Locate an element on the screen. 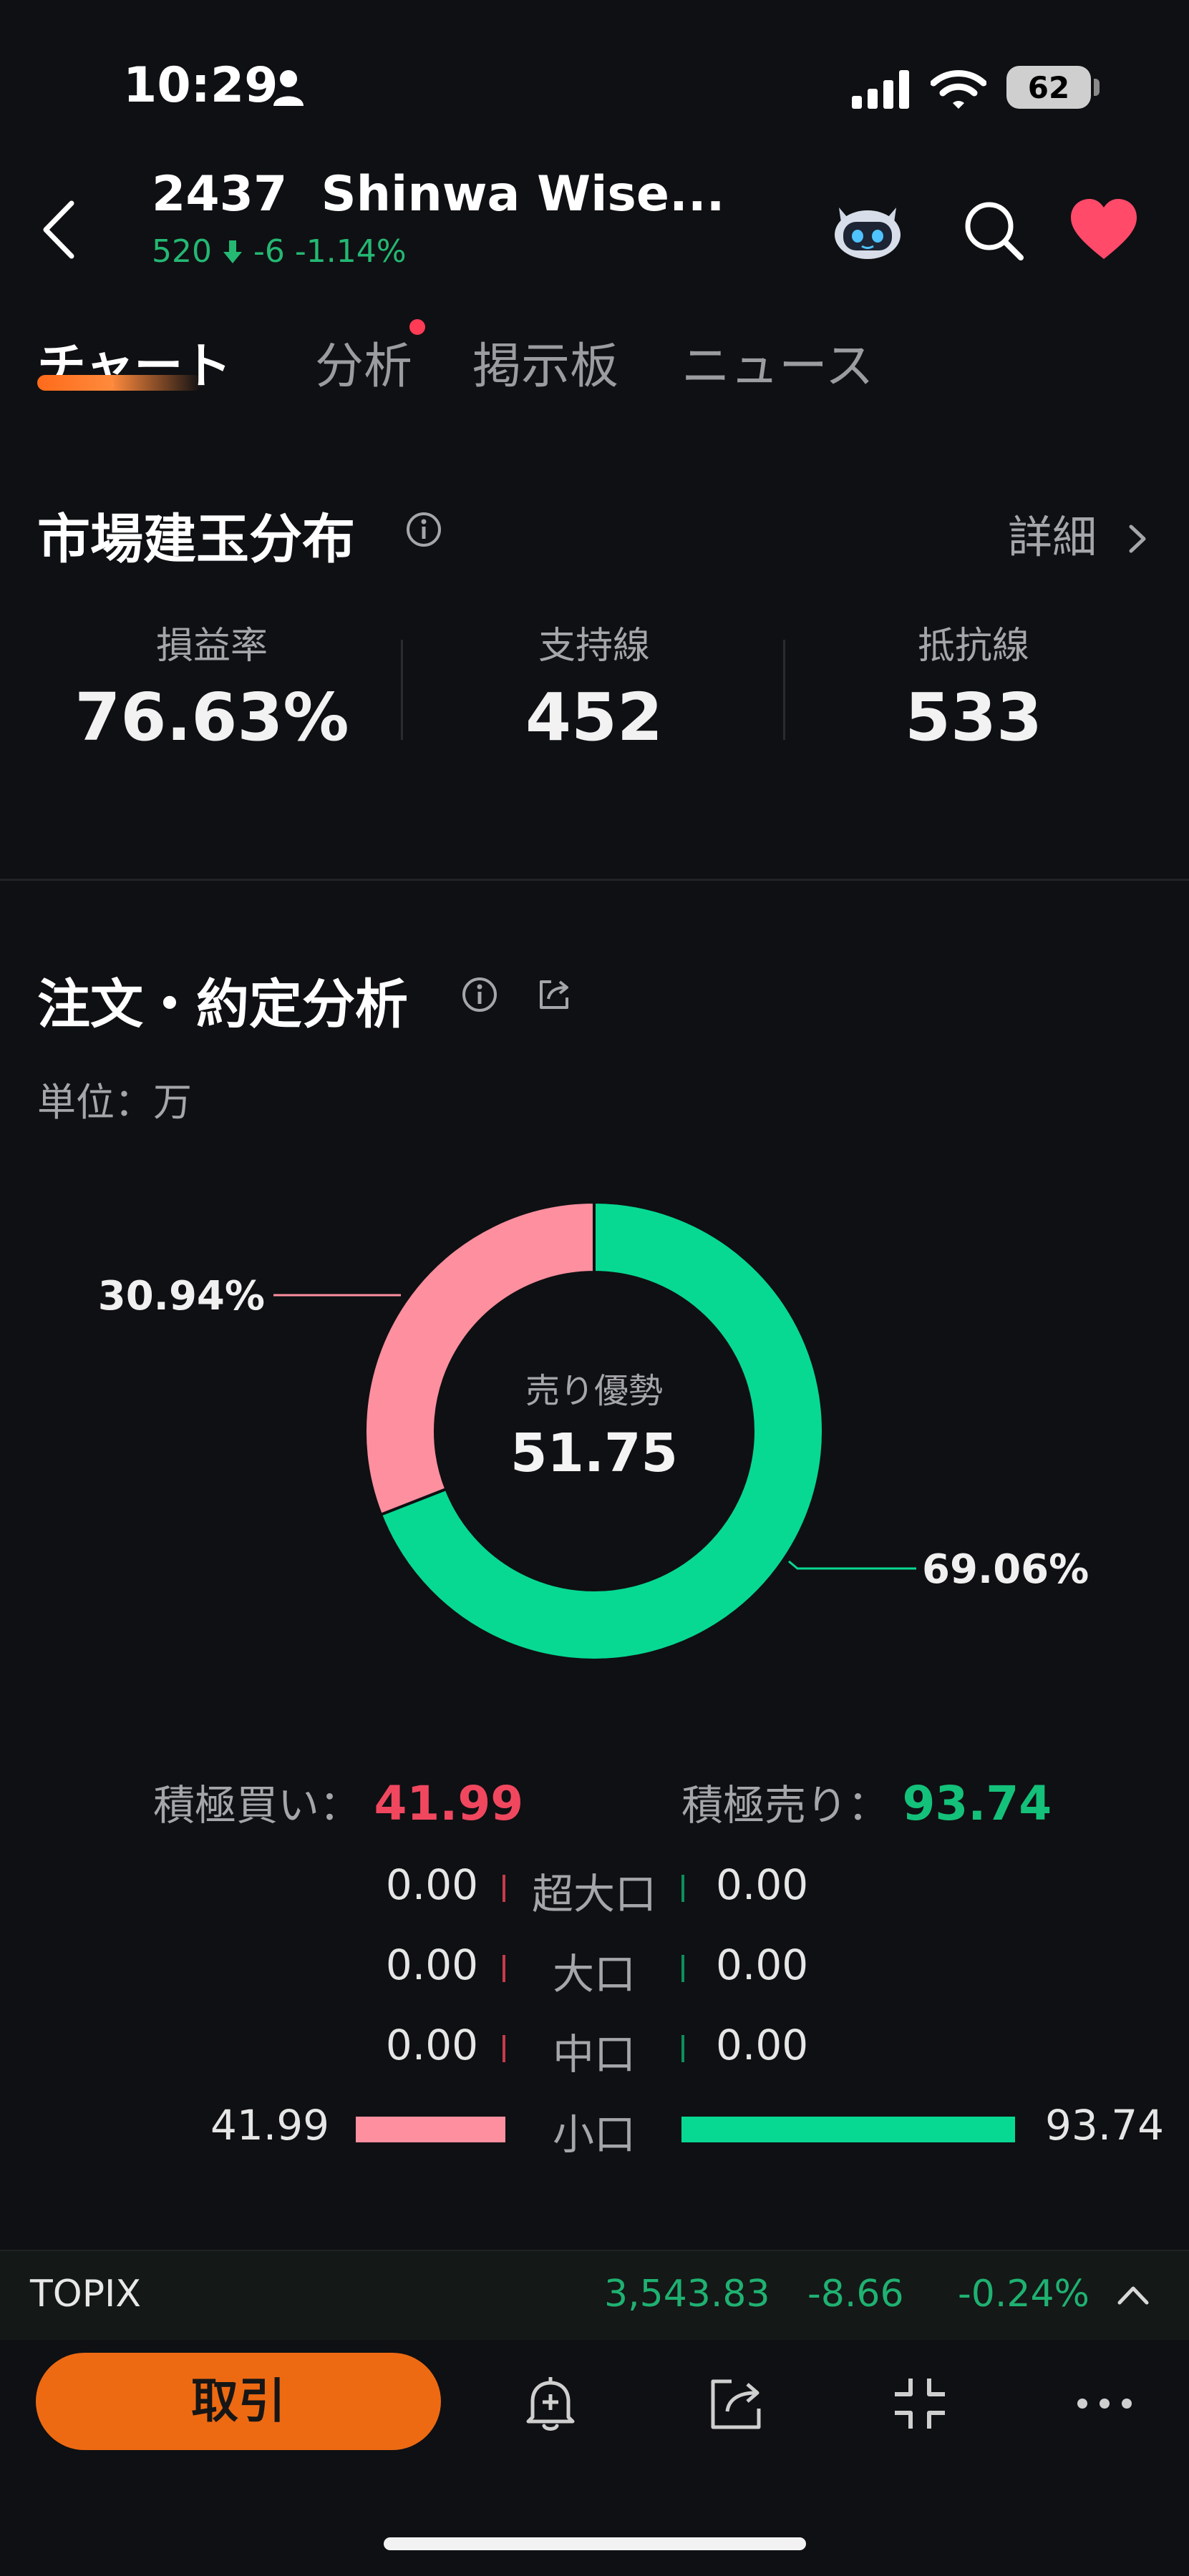 Image resolution: width=1189 pixels, height=2576 pixels. home-indicator is located at coordinates (595, 2543).